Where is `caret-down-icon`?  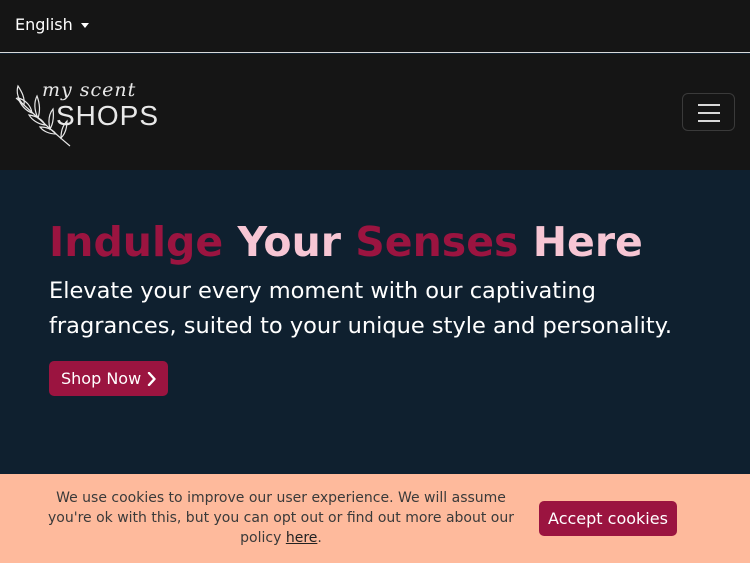
caret-down-icon is located at coordinates (84, 25).